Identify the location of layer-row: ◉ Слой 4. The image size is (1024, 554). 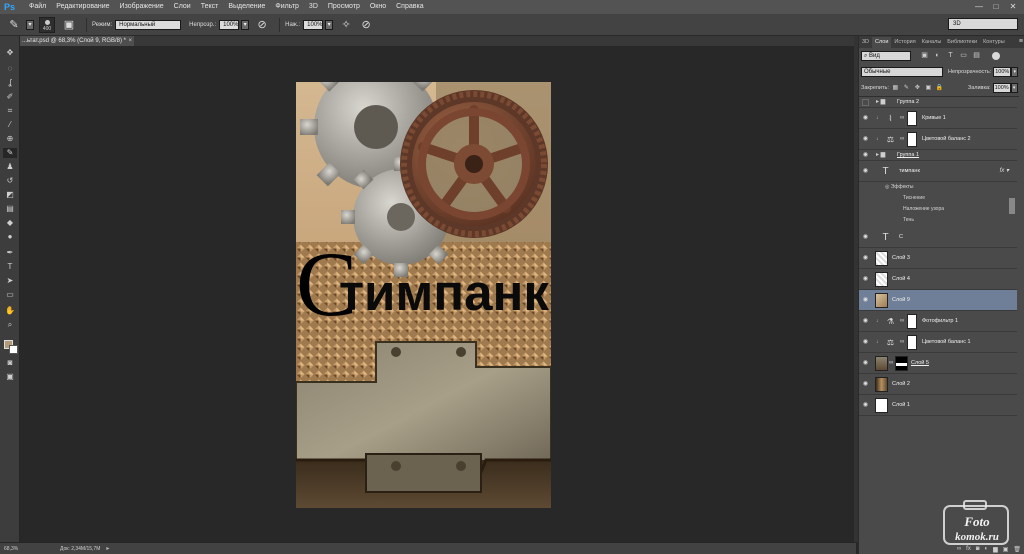
(938, 279).